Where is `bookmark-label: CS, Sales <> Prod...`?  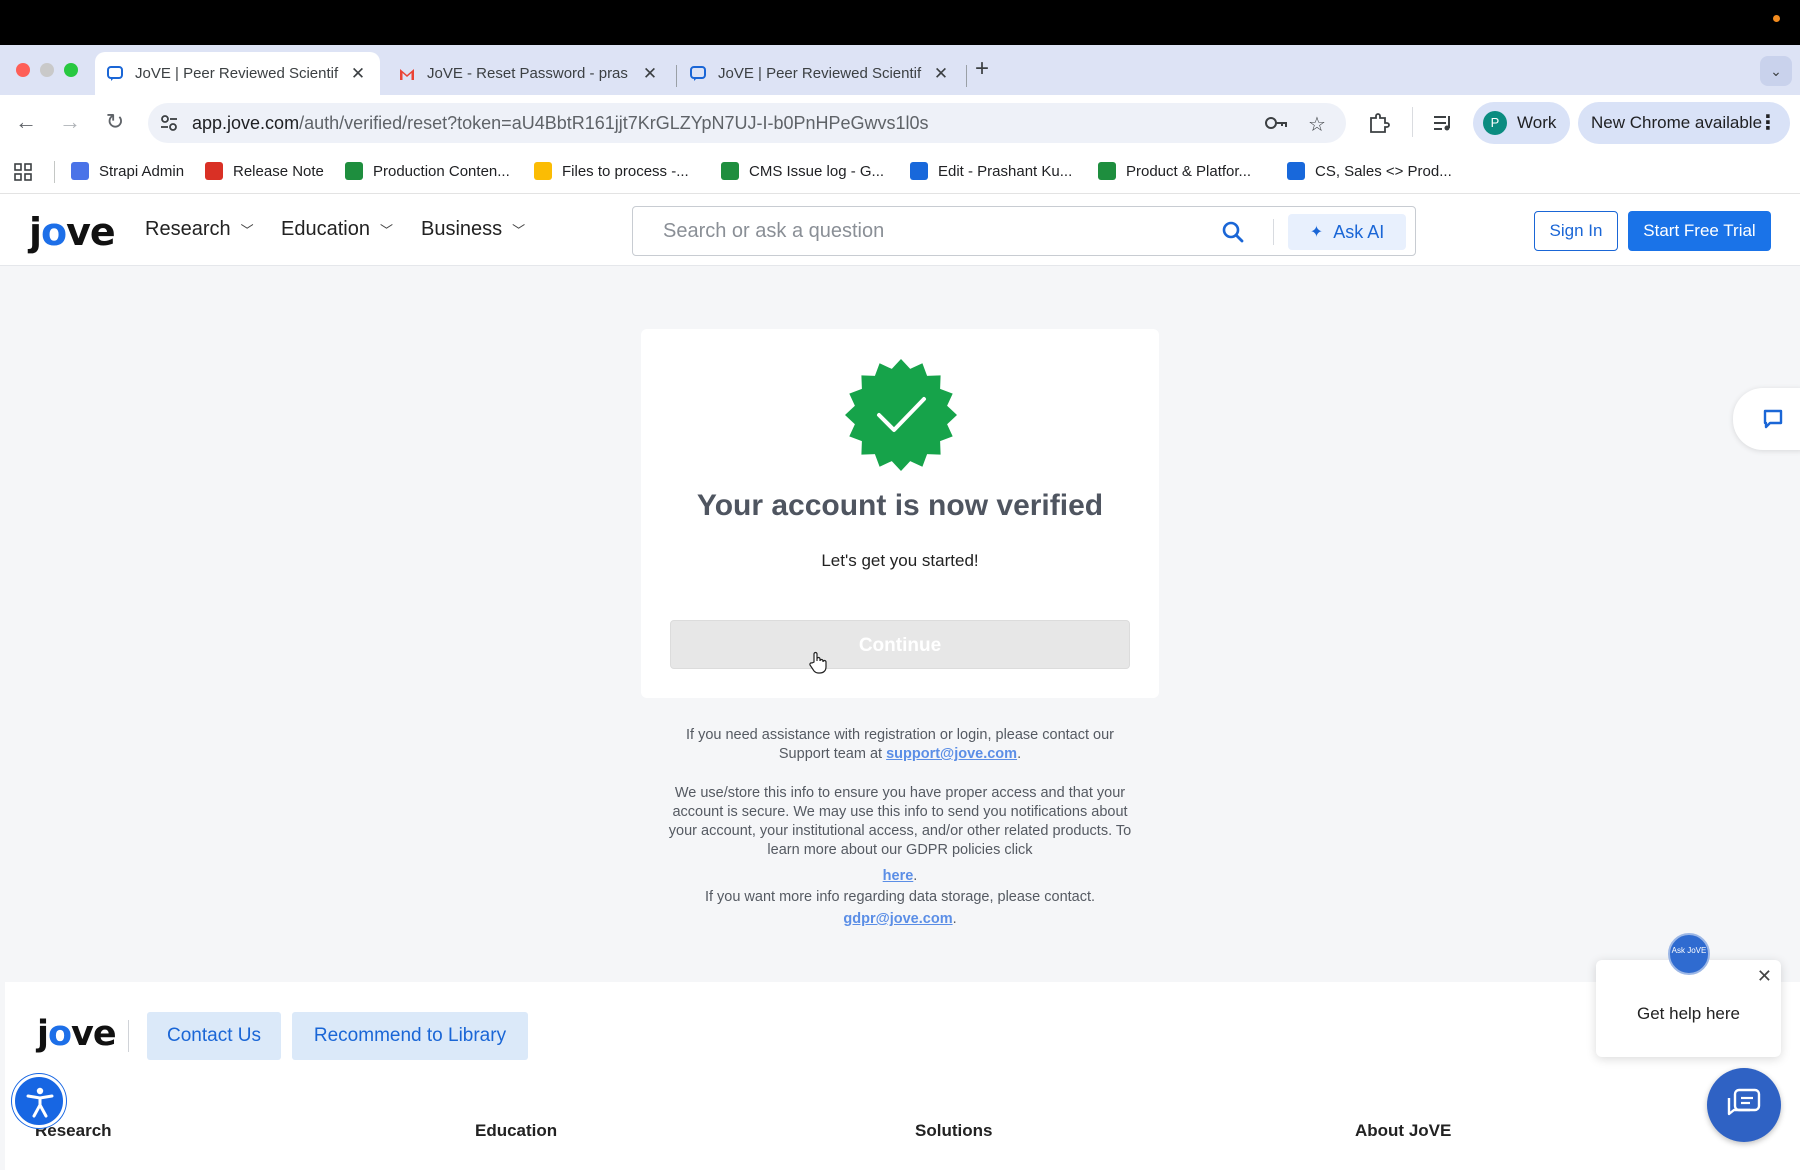
bookmark-label: CS, Sales <> Prod... is located at coordinates (1383, 171).